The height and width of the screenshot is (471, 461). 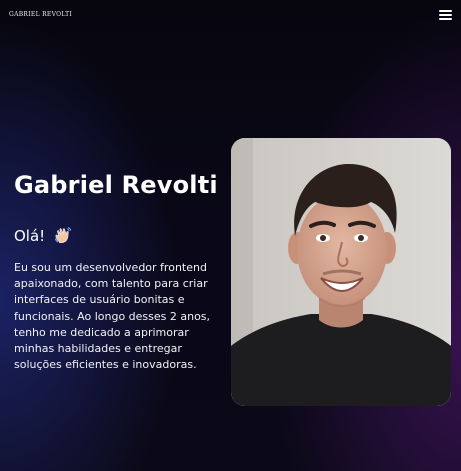 What do you see at coordinates (40, 14) in the screenshot?
I see `site-logo: Gabriel Revolti` at bounding box center [40, 14].